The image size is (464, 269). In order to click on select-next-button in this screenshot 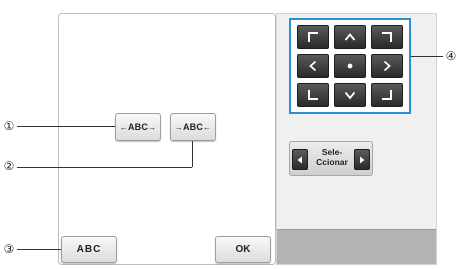, I will do `click(362, 159)`.